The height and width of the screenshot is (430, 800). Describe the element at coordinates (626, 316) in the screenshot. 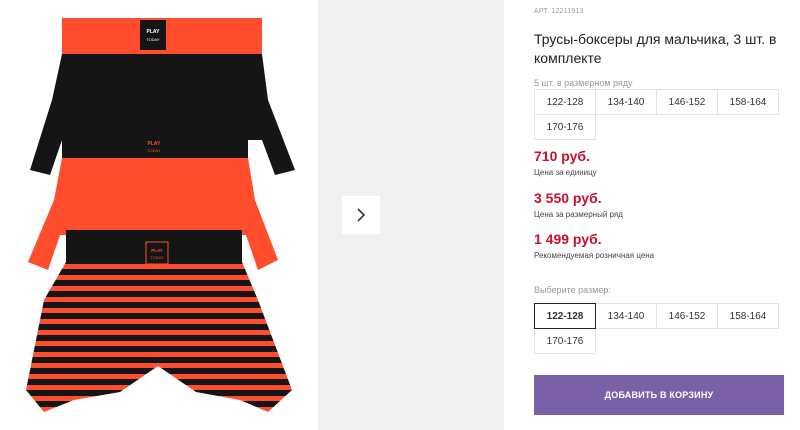

I see `size-option-134-140: 134-140` at that location.